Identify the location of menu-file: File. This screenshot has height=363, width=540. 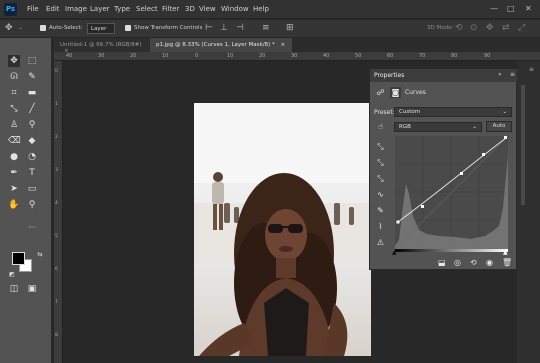
(33, 9).